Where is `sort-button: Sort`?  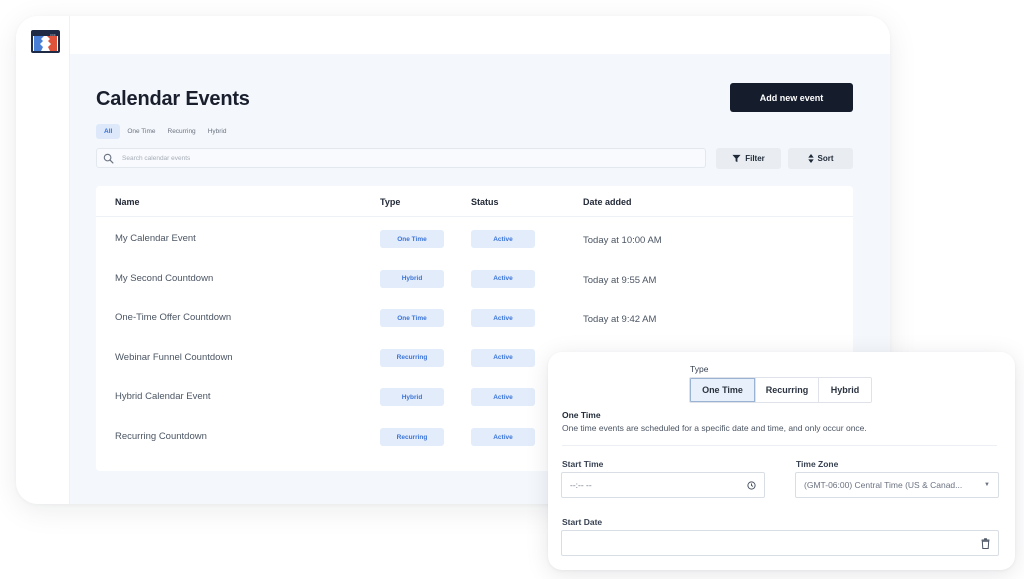 sort-button: Sort is located at coordinates (820, 158).